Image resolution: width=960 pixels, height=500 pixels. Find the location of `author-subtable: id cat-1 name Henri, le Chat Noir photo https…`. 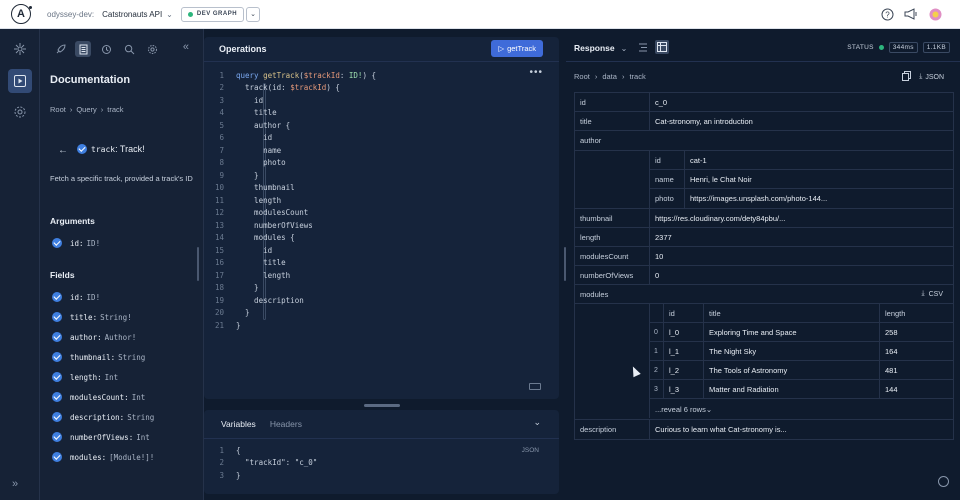

author-subtable: id cat-1 name Henri, le Chat Noir photo https… is located at coordinates (801, 179).